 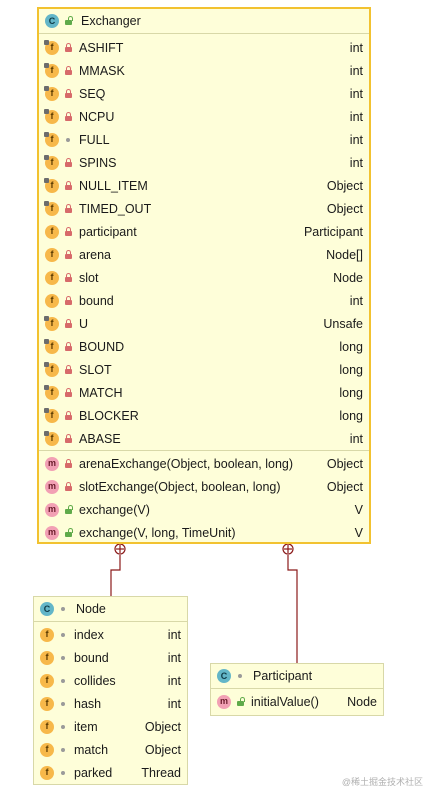 I want to click on field-name: index, so click(x=89, y=634).